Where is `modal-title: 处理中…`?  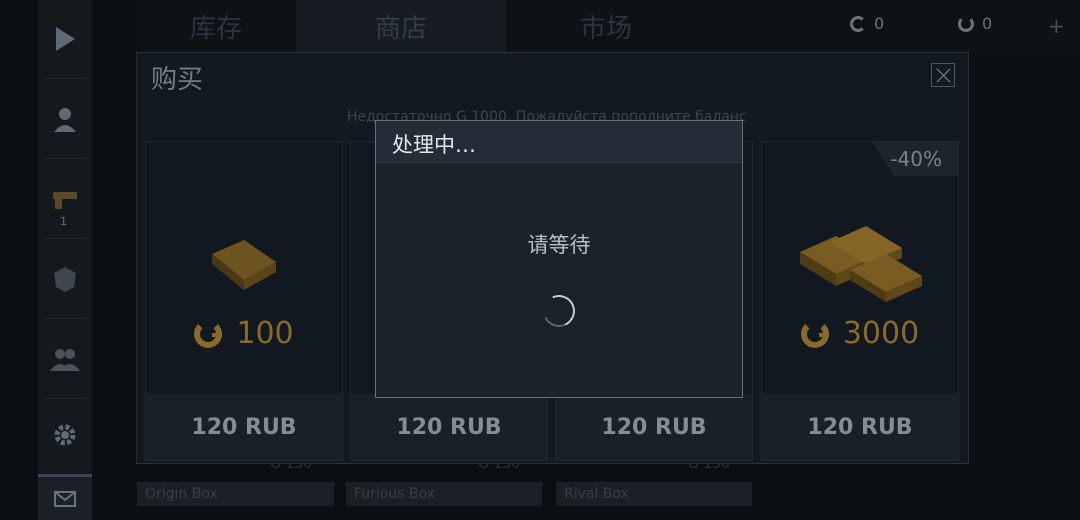
modal-title: 处理中… is located at coordinates (434, 145).